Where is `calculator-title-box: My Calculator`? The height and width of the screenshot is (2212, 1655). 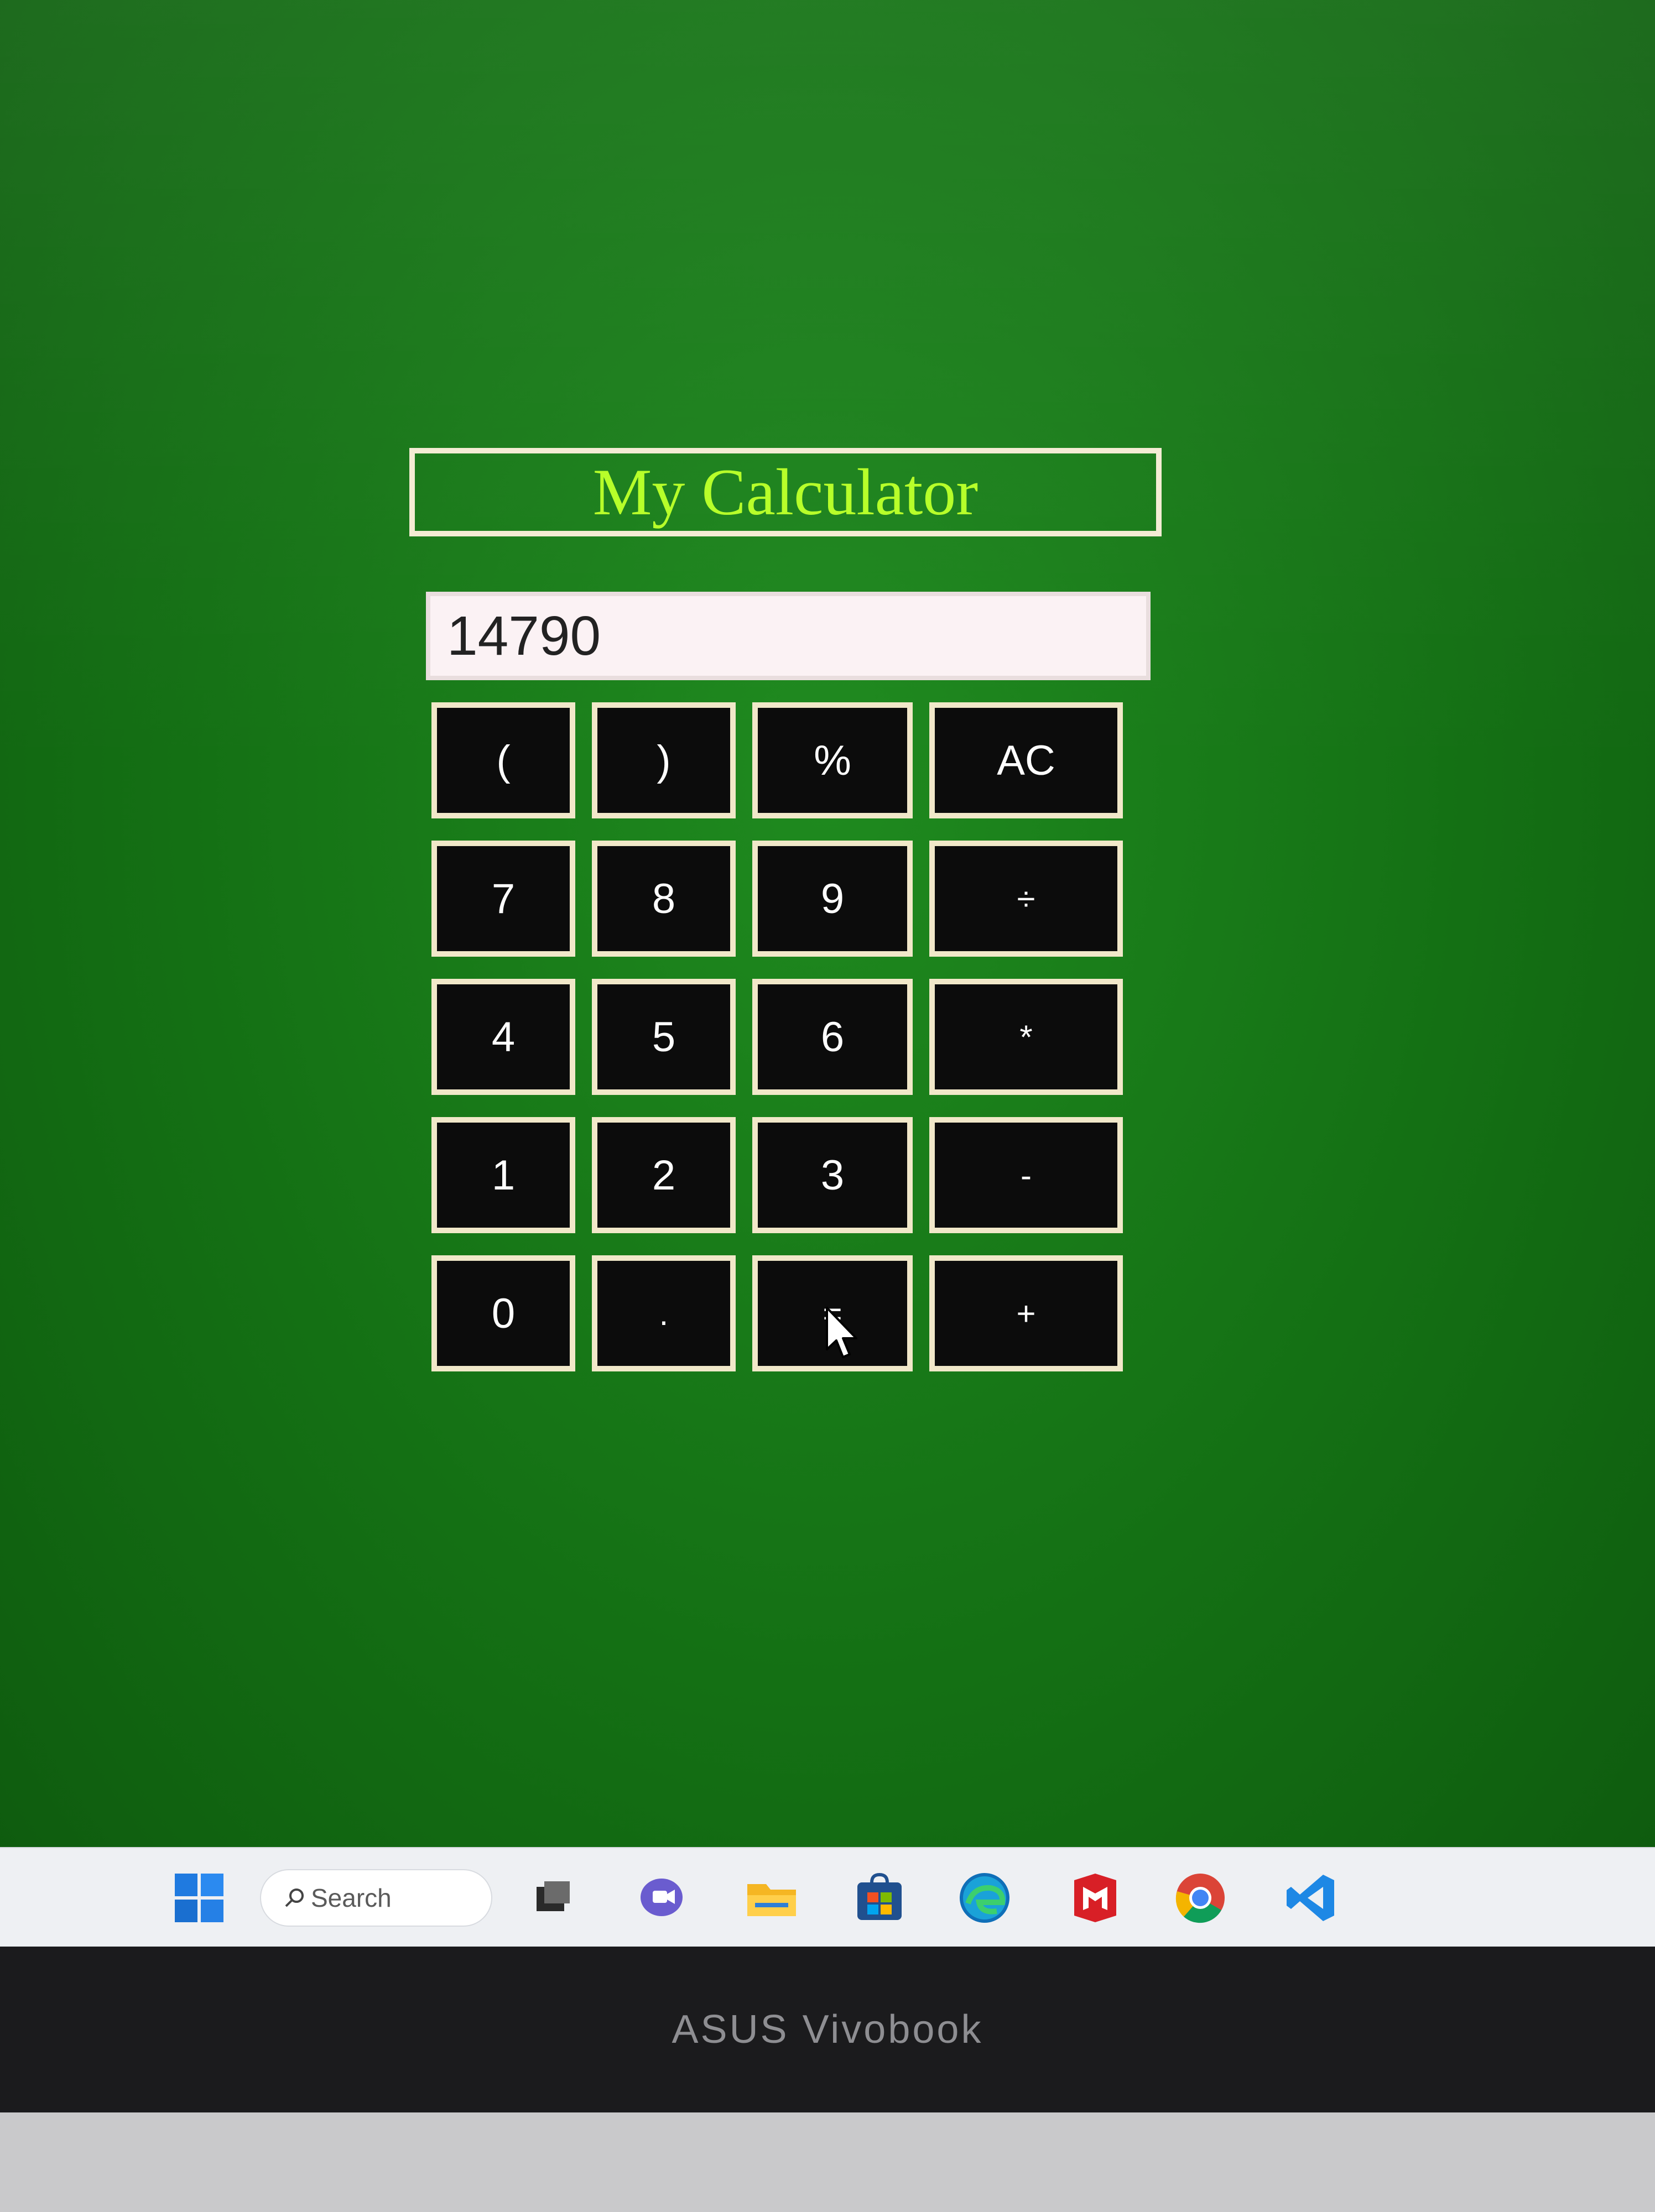
calculator-title-box: My Calculator is located at coordinates (785, 492).